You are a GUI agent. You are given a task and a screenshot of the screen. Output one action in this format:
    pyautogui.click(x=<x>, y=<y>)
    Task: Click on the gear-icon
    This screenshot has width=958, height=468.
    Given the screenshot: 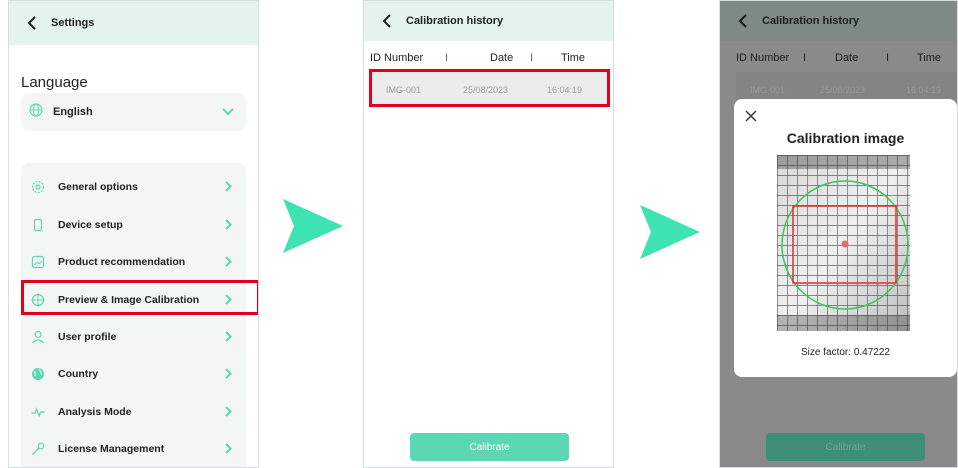 What is the action you would take?
    pyautogui.click(x=38, y=187)
    